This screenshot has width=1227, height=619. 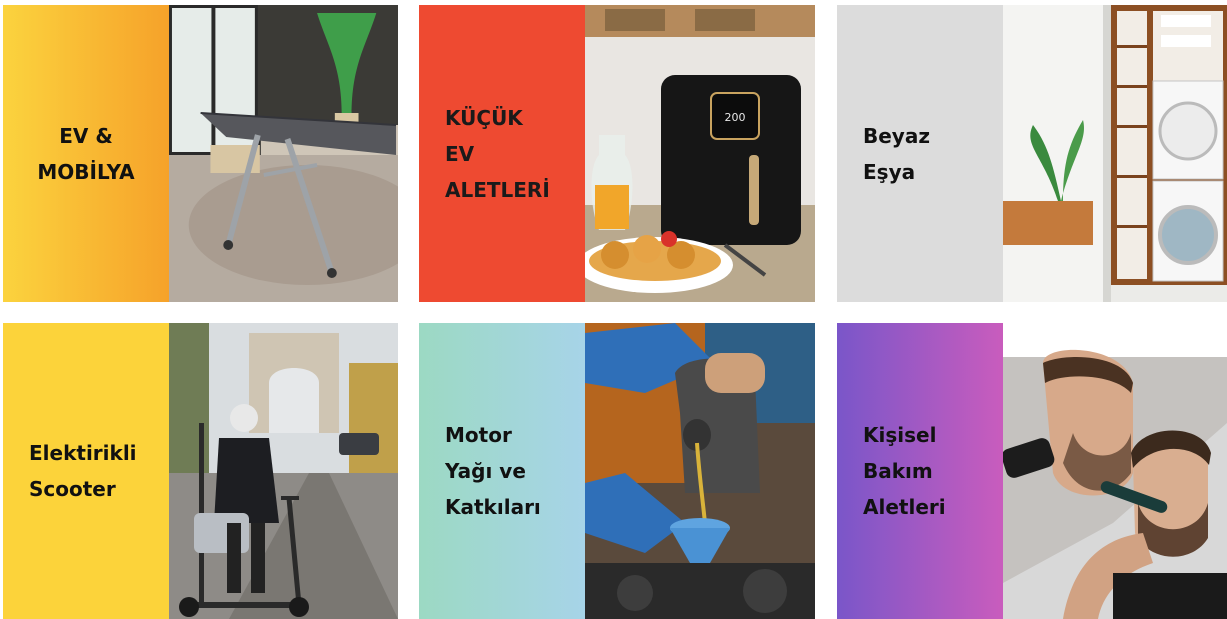 I want to click on category-title: KÜÇÜK EV ALETLERİ, so click(x=497, y=153).